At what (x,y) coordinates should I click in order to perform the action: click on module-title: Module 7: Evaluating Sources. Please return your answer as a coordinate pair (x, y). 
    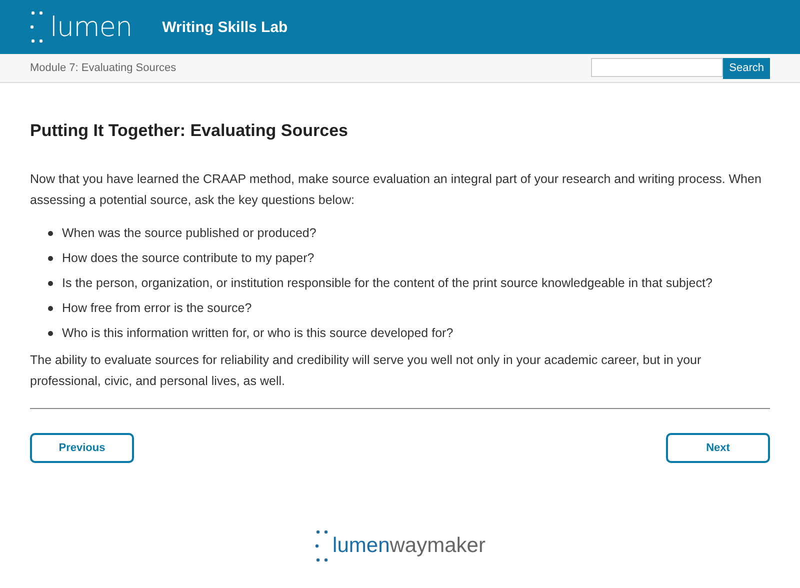
    Looking at the image, I should click on (103, 68).